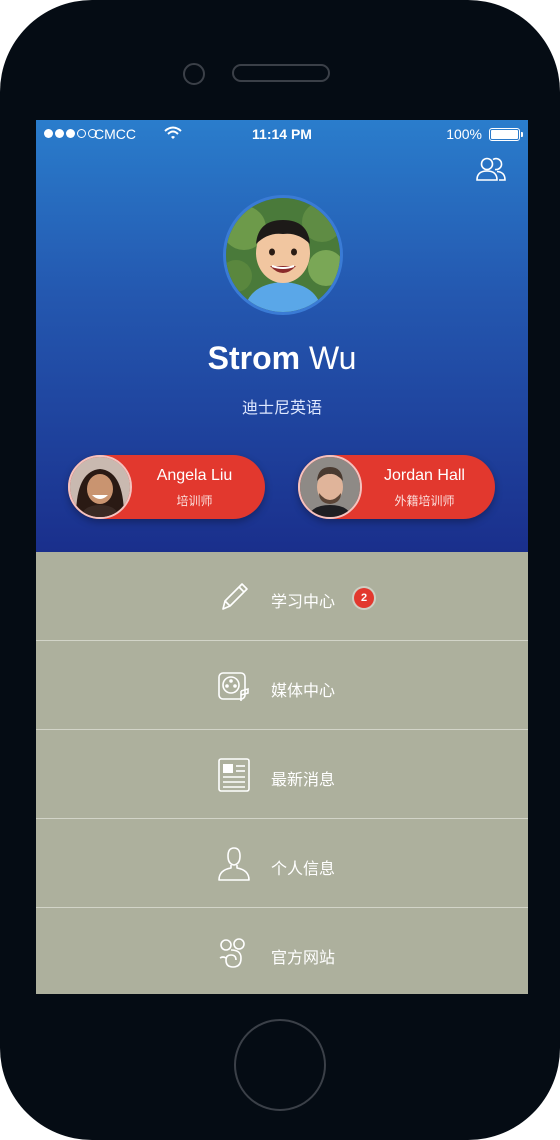 Image resolution: width=560 pixels, height=1140 pixels. I want to click on menu-label: 媒体中心, so click(303, 691).